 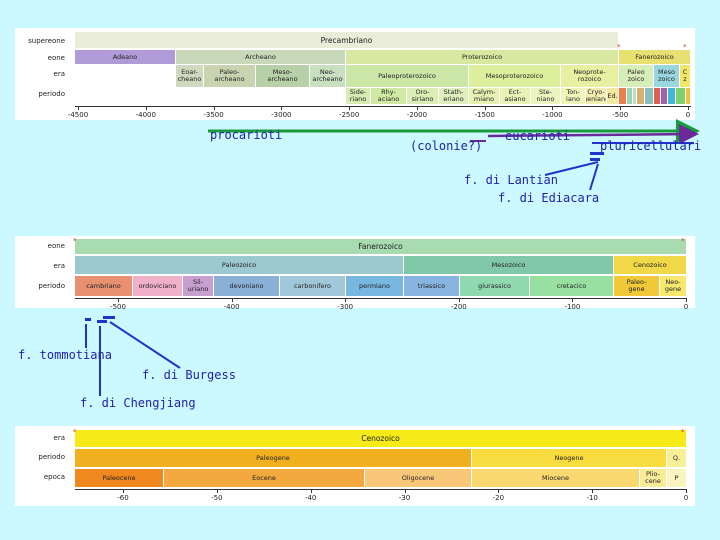 What do you see at coordinates (88, 319) in the screenshot?
I see `tommotian-marker` at bounding box center [88, 319].